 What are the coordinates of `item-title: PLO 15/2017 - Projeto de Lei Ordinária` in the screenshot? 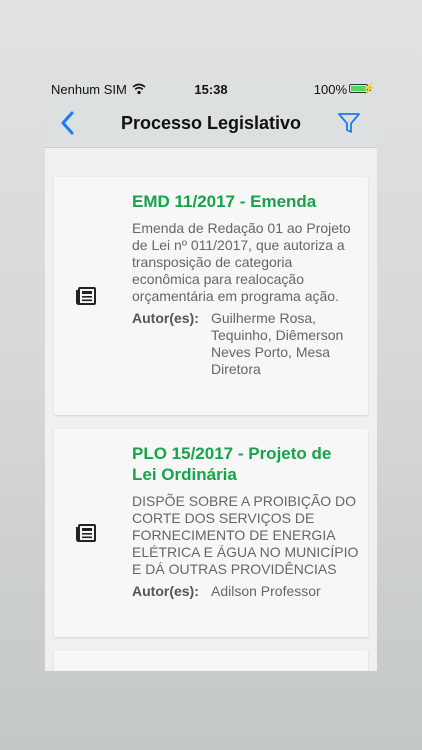 It's located at (232, 464).